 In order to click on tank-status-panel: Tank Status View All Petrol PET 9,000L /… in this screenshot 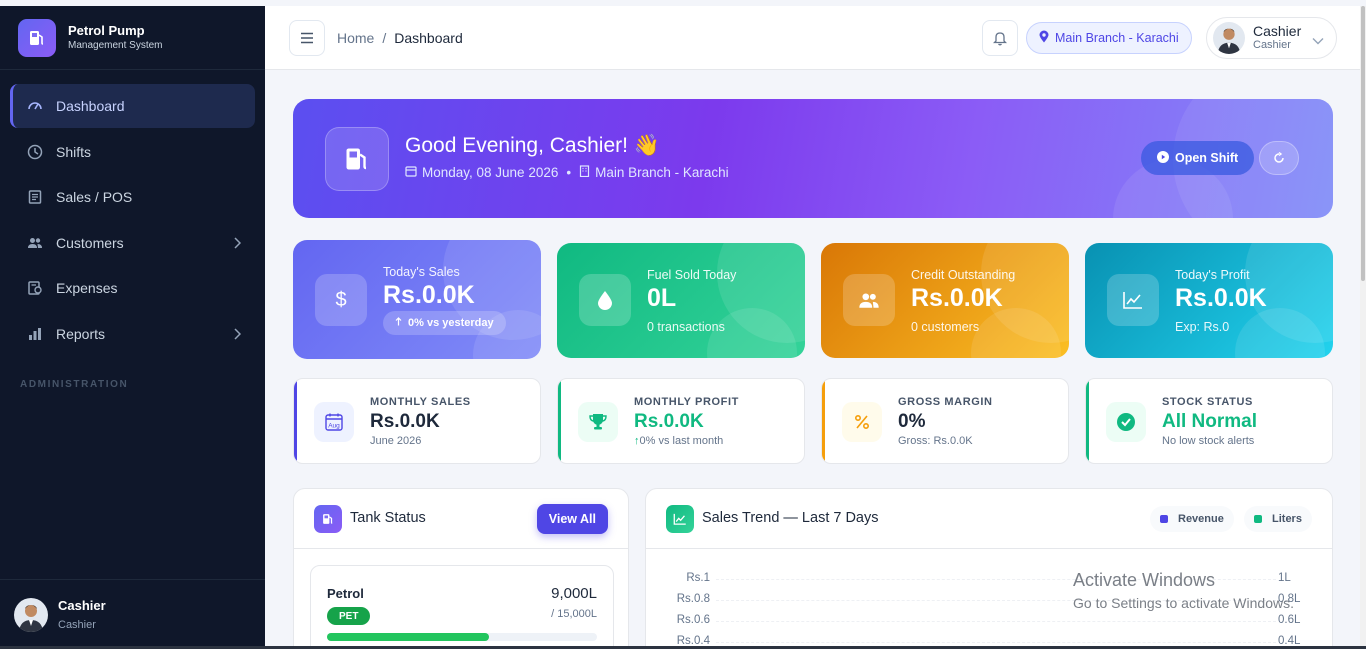, I will do `click(461, 568)`.